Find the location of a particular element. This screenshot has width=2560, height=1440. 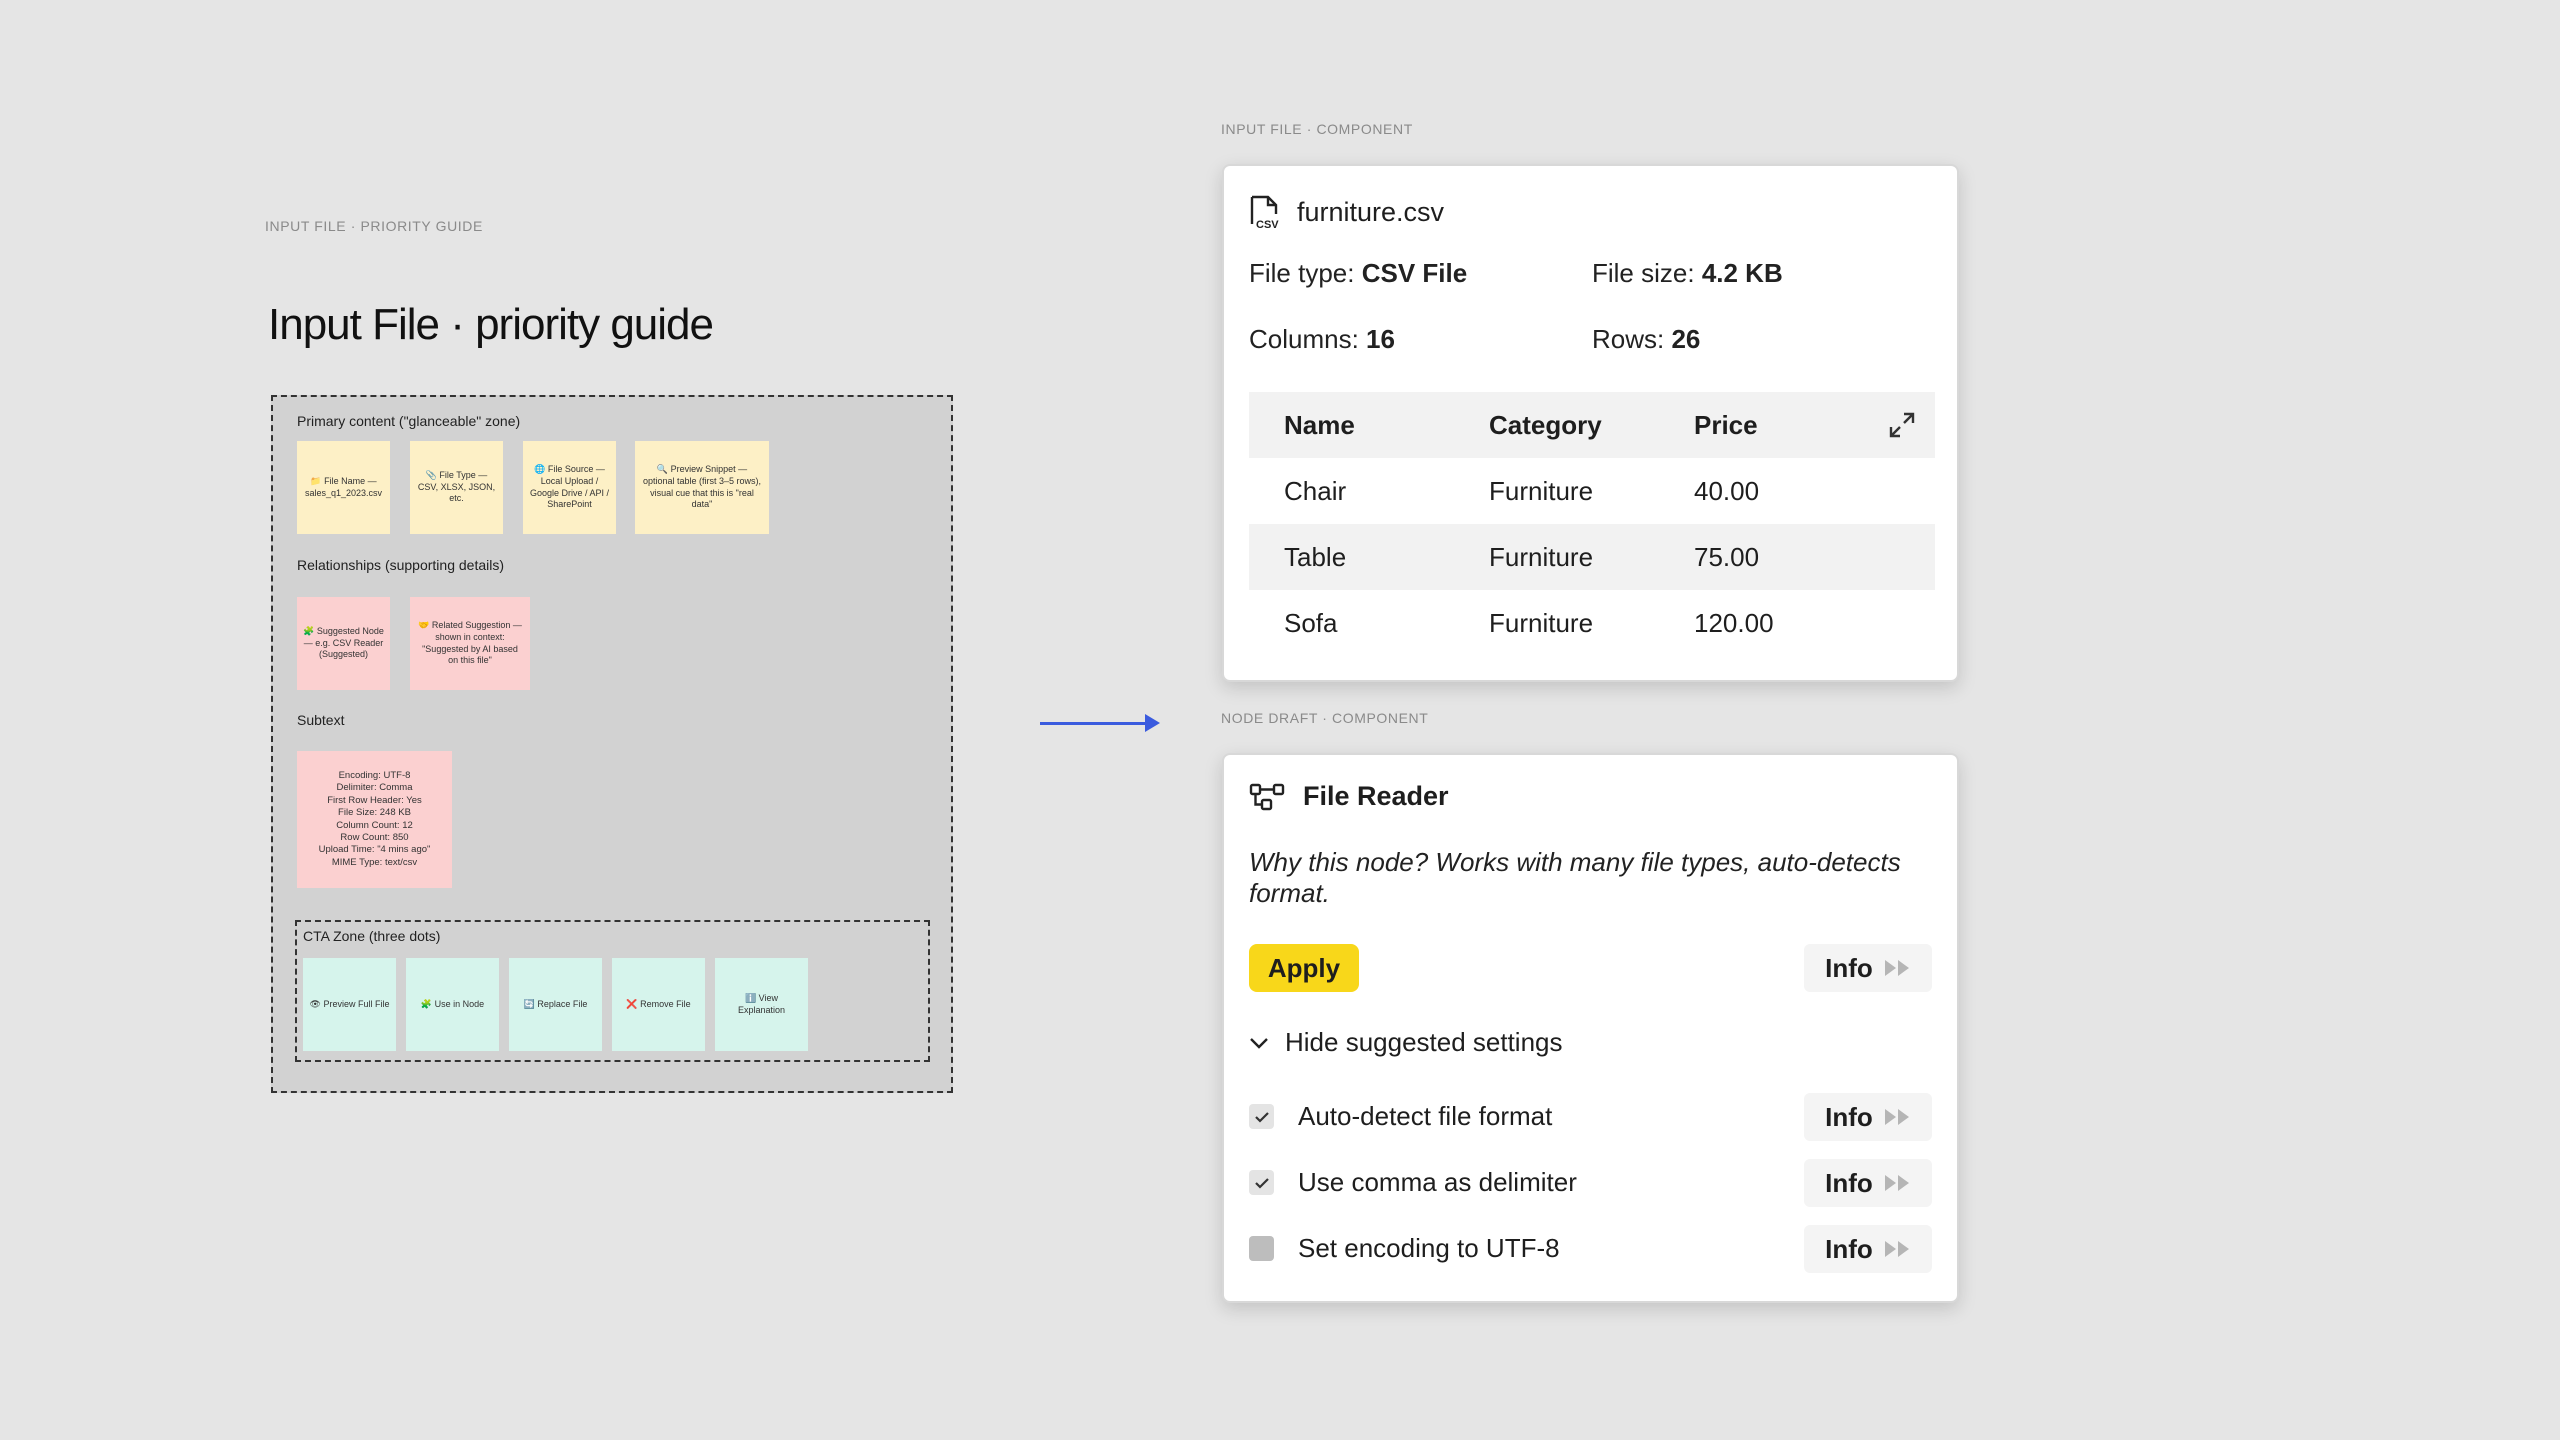

svg-text: CSV is located at coordinates (1267, 224).